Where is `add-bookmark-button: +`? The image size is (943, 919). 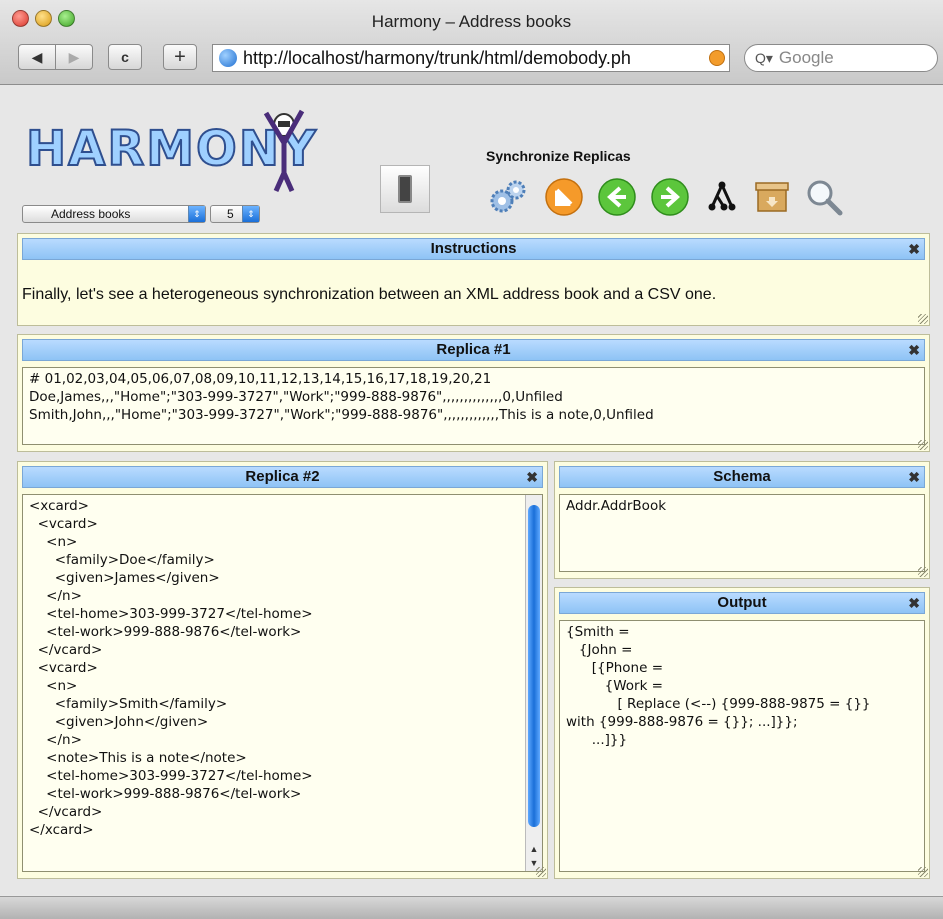 add-bookmark-button: + is located at coordinates (180, 57).